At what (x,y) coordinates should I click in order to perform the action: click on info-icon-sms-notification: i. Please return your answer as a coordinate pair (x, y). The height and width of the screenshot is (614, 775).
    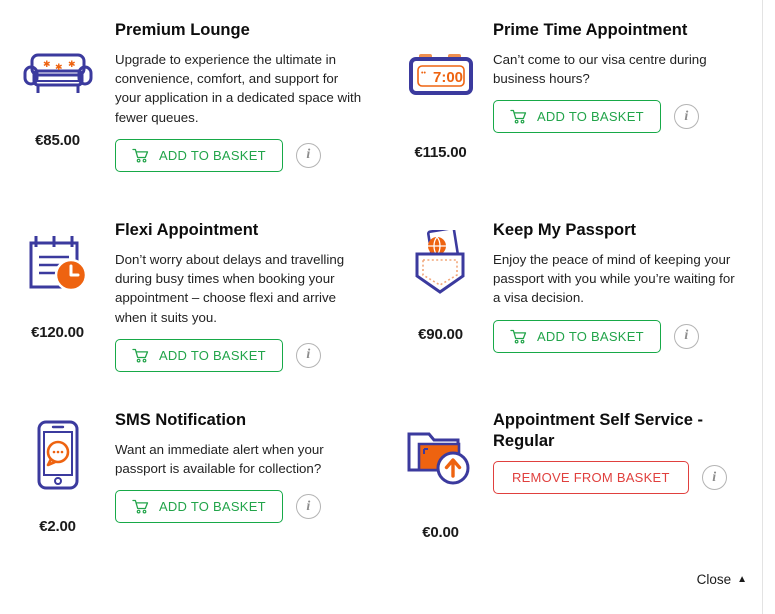
    Looking at the image, I should click on (308, 507).